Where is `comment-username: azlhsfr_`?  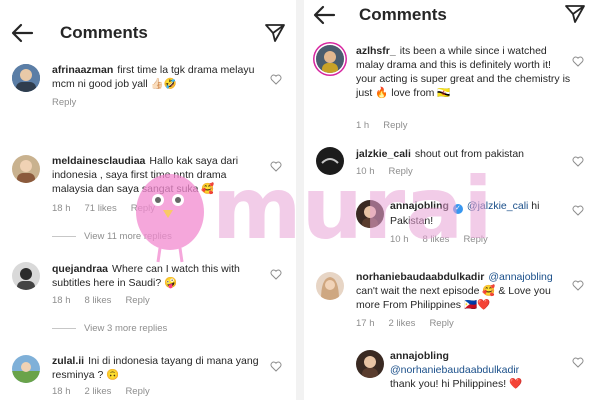
comment-username: azlhsfr_ is located at coordinates (376, 51).